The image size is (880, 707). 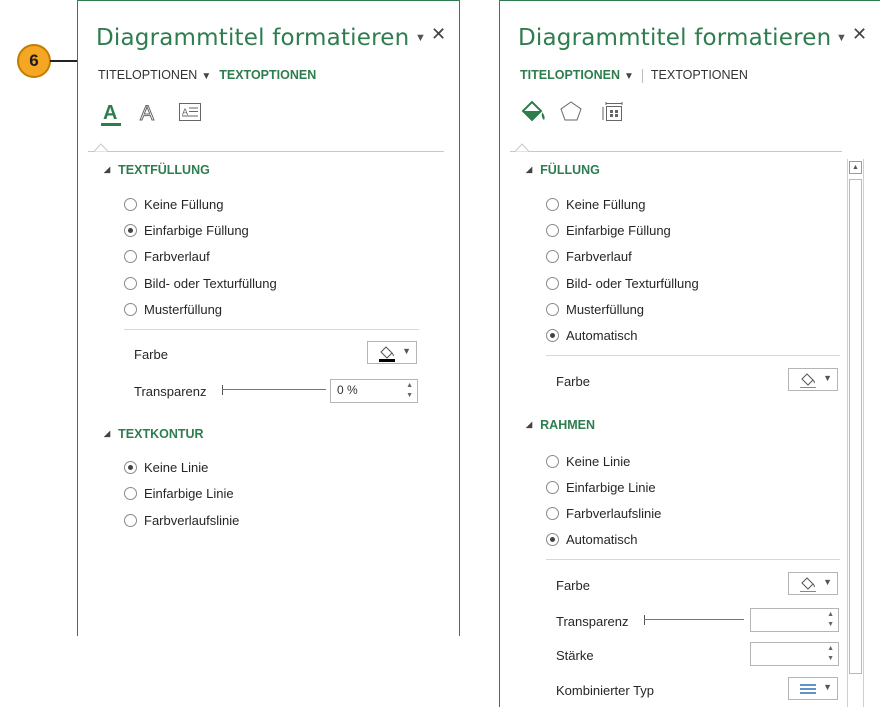 I want to click on icon-tab-divider, so click(x=266, y=151).